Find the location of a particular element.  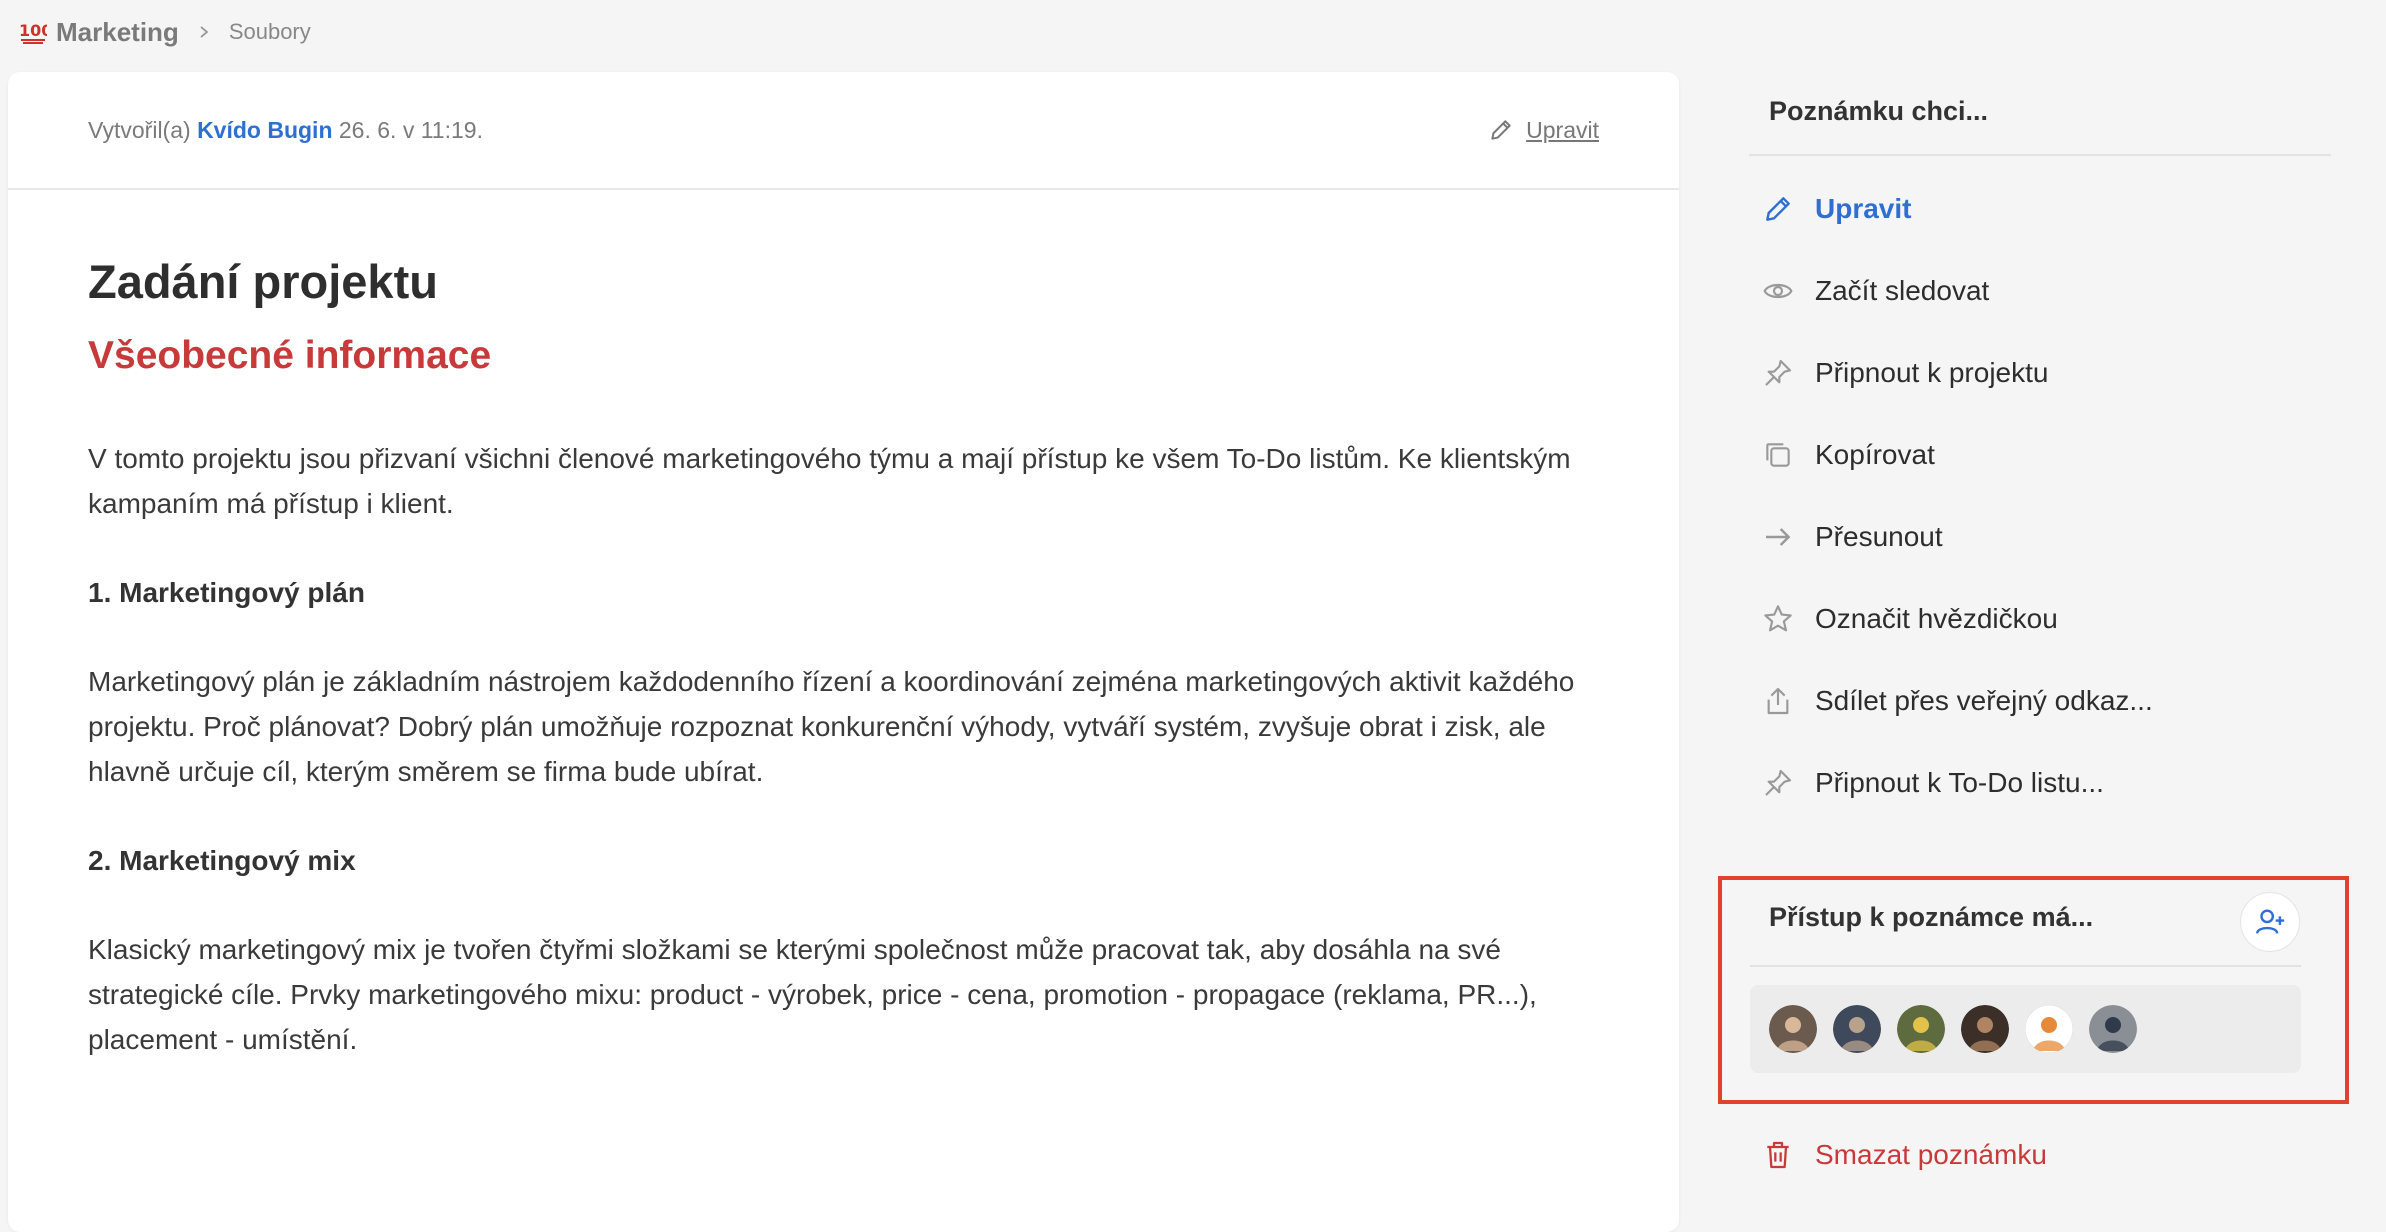

copy-icon is located at coordinates (1778, 455).